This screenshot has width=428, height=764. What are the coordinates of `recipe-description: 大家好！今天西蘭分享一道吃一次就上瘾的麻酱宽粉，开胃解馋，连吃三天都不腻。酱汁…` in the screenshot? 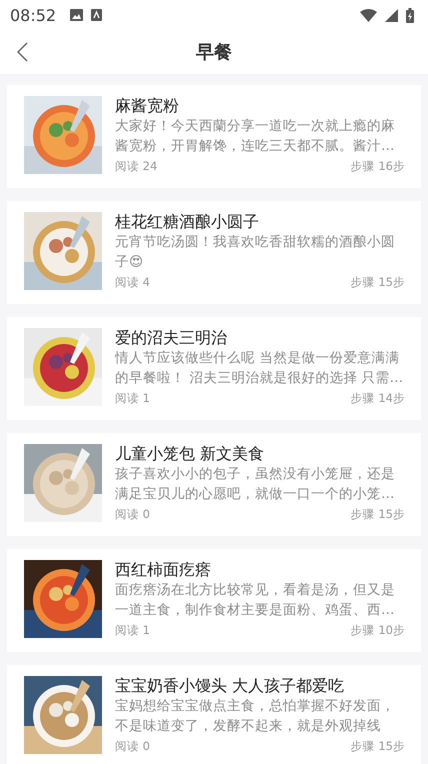 It's located at (255, 136).